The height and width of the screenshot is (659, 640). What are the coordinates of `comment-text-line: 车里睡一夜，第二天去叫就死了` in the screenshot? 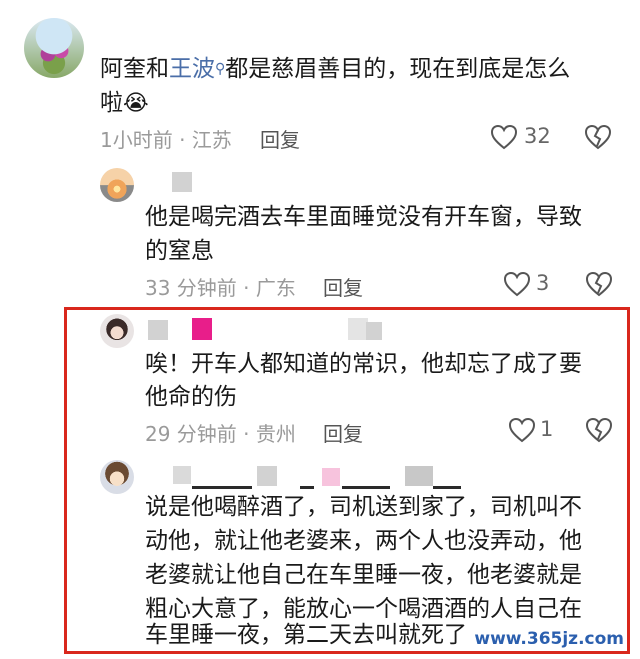 It's located at (306, 635).